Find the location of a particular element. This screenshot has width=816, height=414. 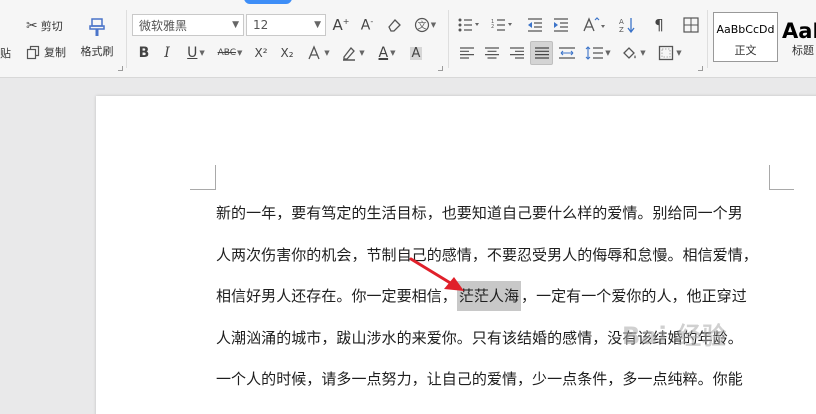

format-painter-label: 格式刷 is located at coordinates (97, 51).